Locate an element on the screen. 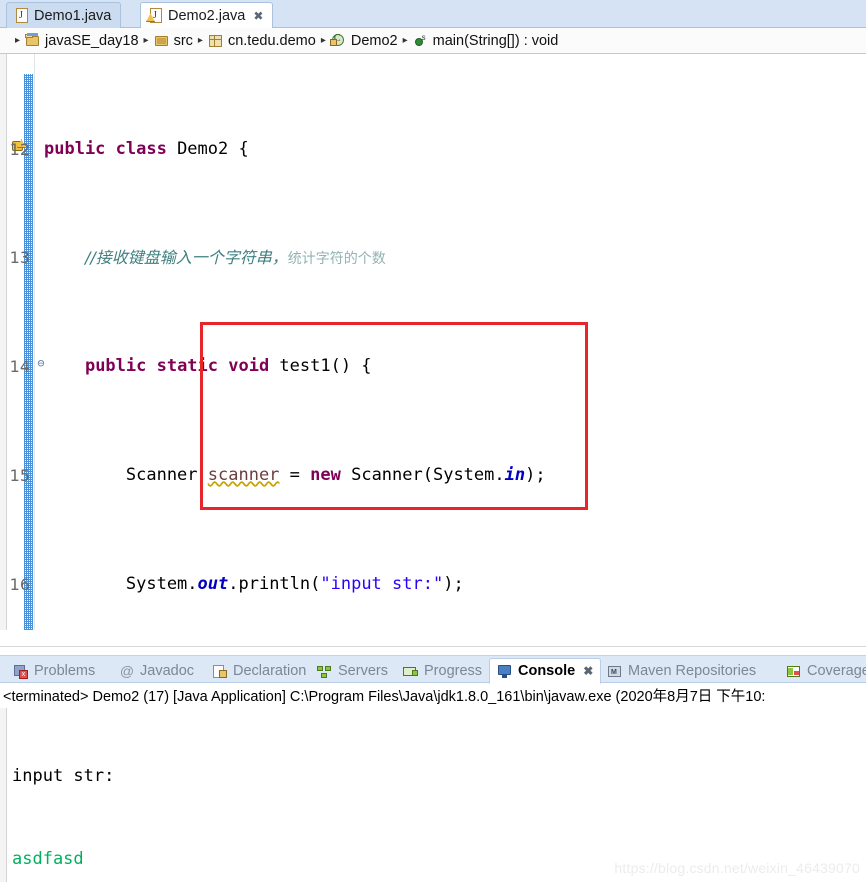  console-line: input str: is located at coordinates (63, 776).